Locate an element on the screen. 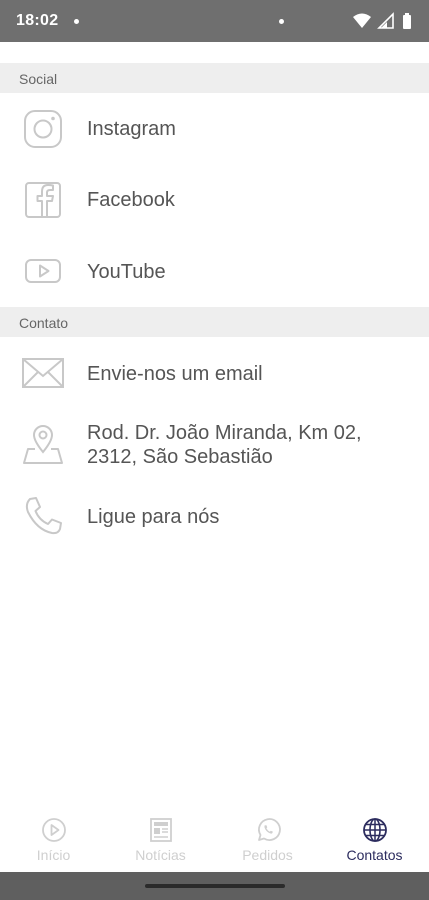 This screenshot has width=429, height=900. row-label: Ligue para nós is located at coordinates (153, 517).